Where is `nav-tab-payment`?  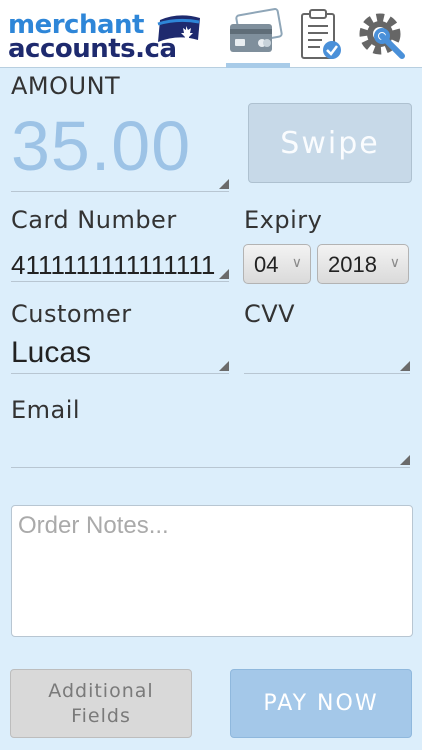
nav-tab-payment is located at coordinates (257, 37).